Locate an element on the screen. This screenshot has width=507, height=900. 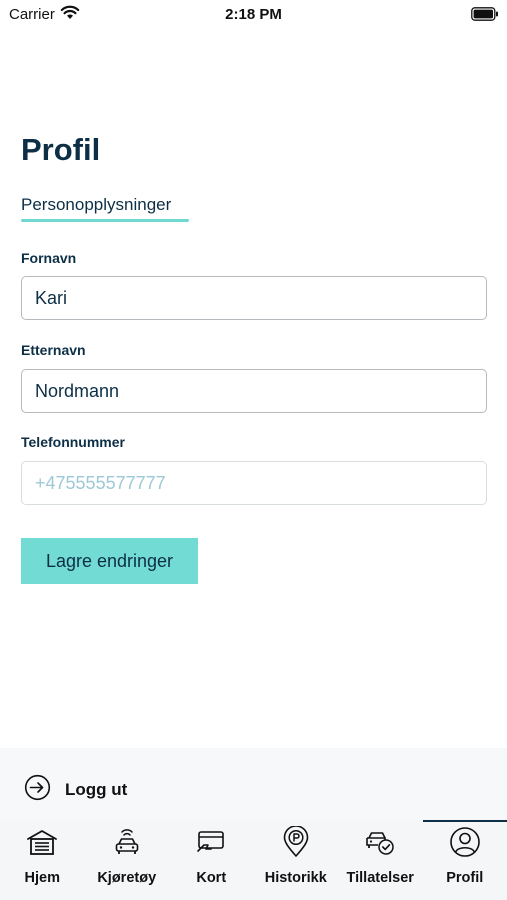
tab-profile: Profil is located at coordinates (464, 860).